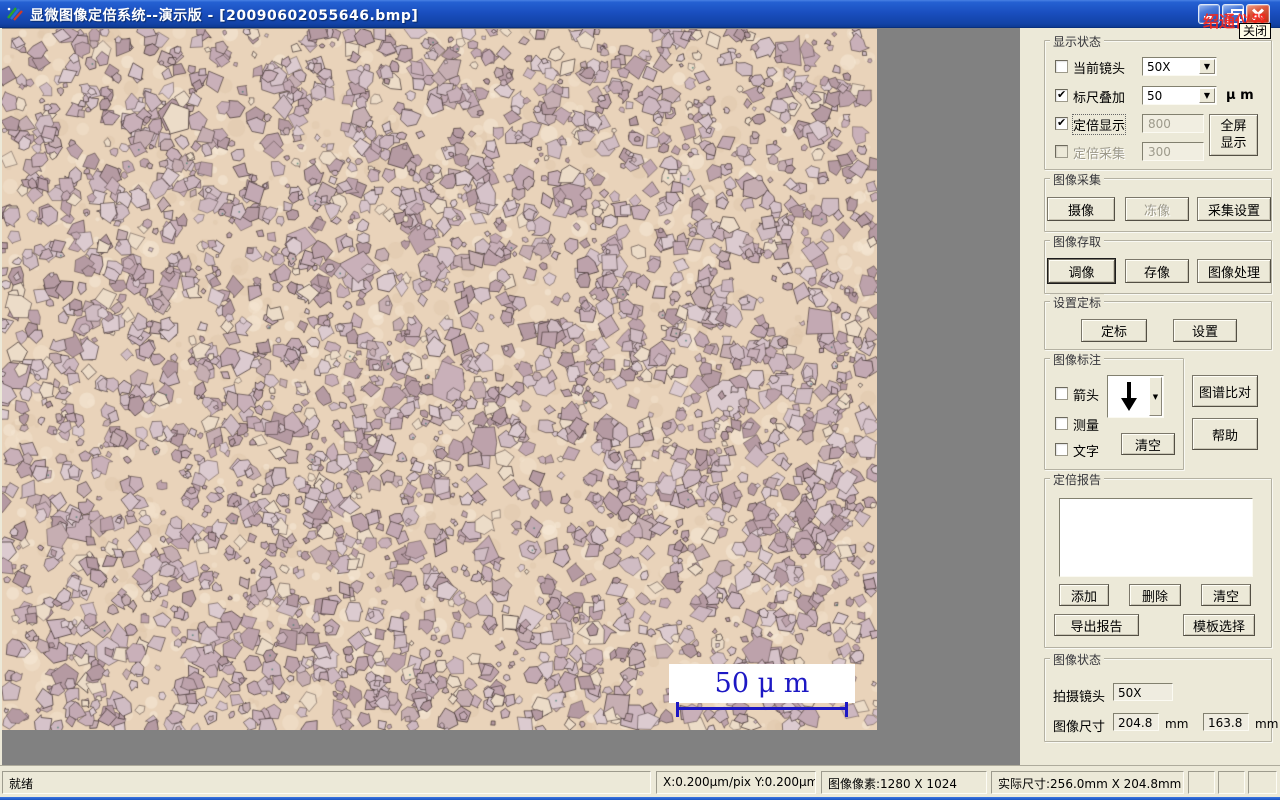 The width and height of the screenshot is (1280, 800). I want to click on ruler-overlay-checkbox, so click(1061, 95).